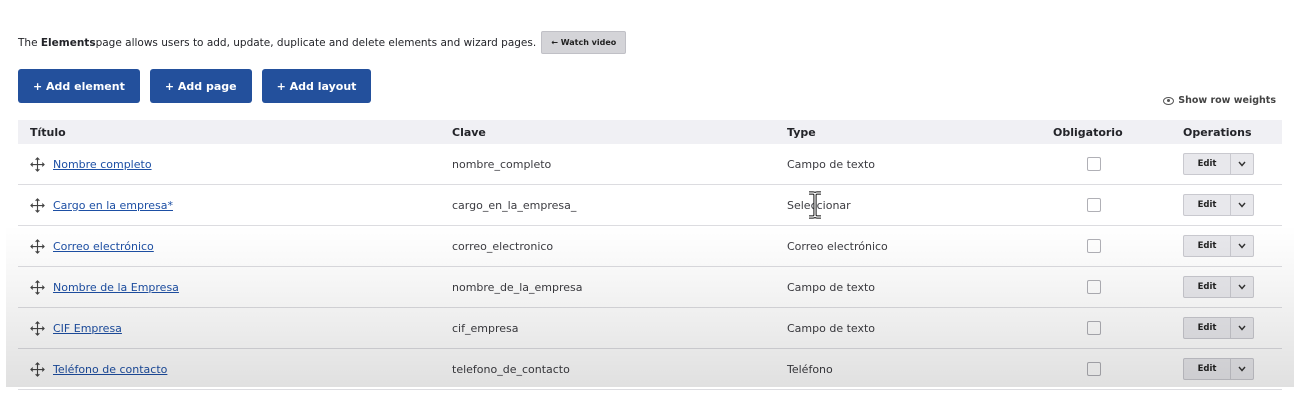 The height and width of the screenshot is (396, 1300). I want to click on title-cell: Nombre de la Empresa, so click(228, 287).